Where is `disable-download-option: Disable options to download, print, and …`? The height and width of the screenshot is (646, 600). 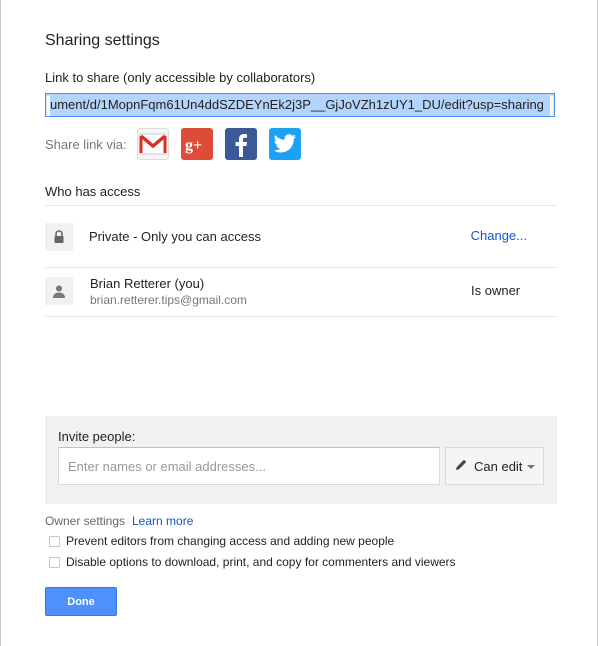 disable-download-option: Disable options to download, print, and … is located at coordinates (252, 562).